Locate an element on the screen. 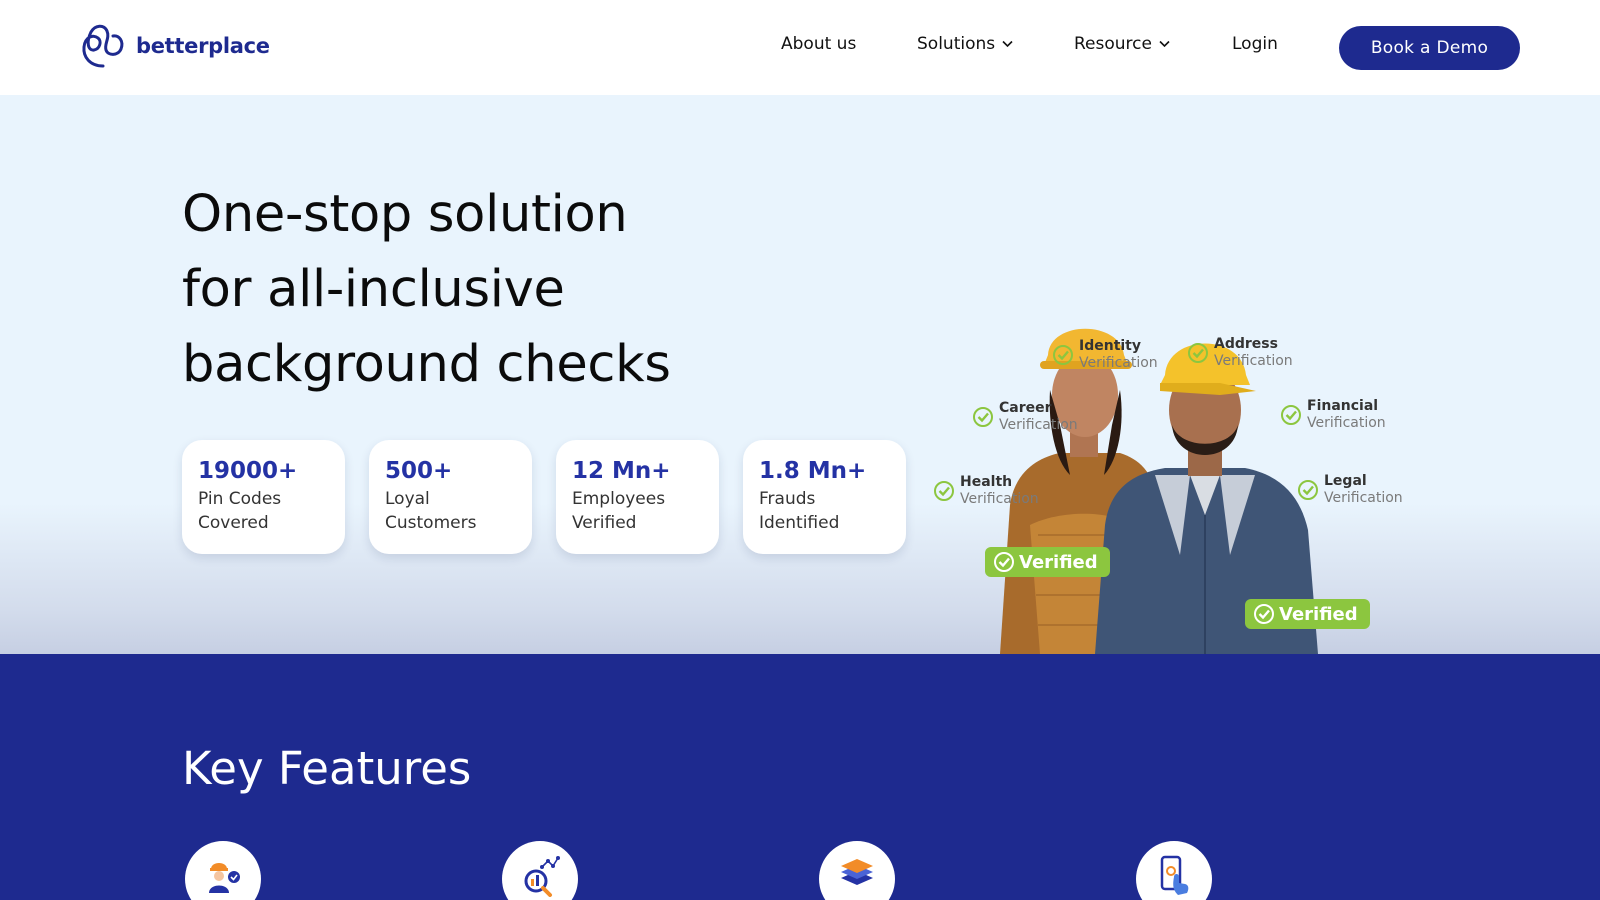 Image resolution: width=1600 pixels, height=900 pixels. financial-verification-label: Financial Verification is located at coordinates (1333, 415).